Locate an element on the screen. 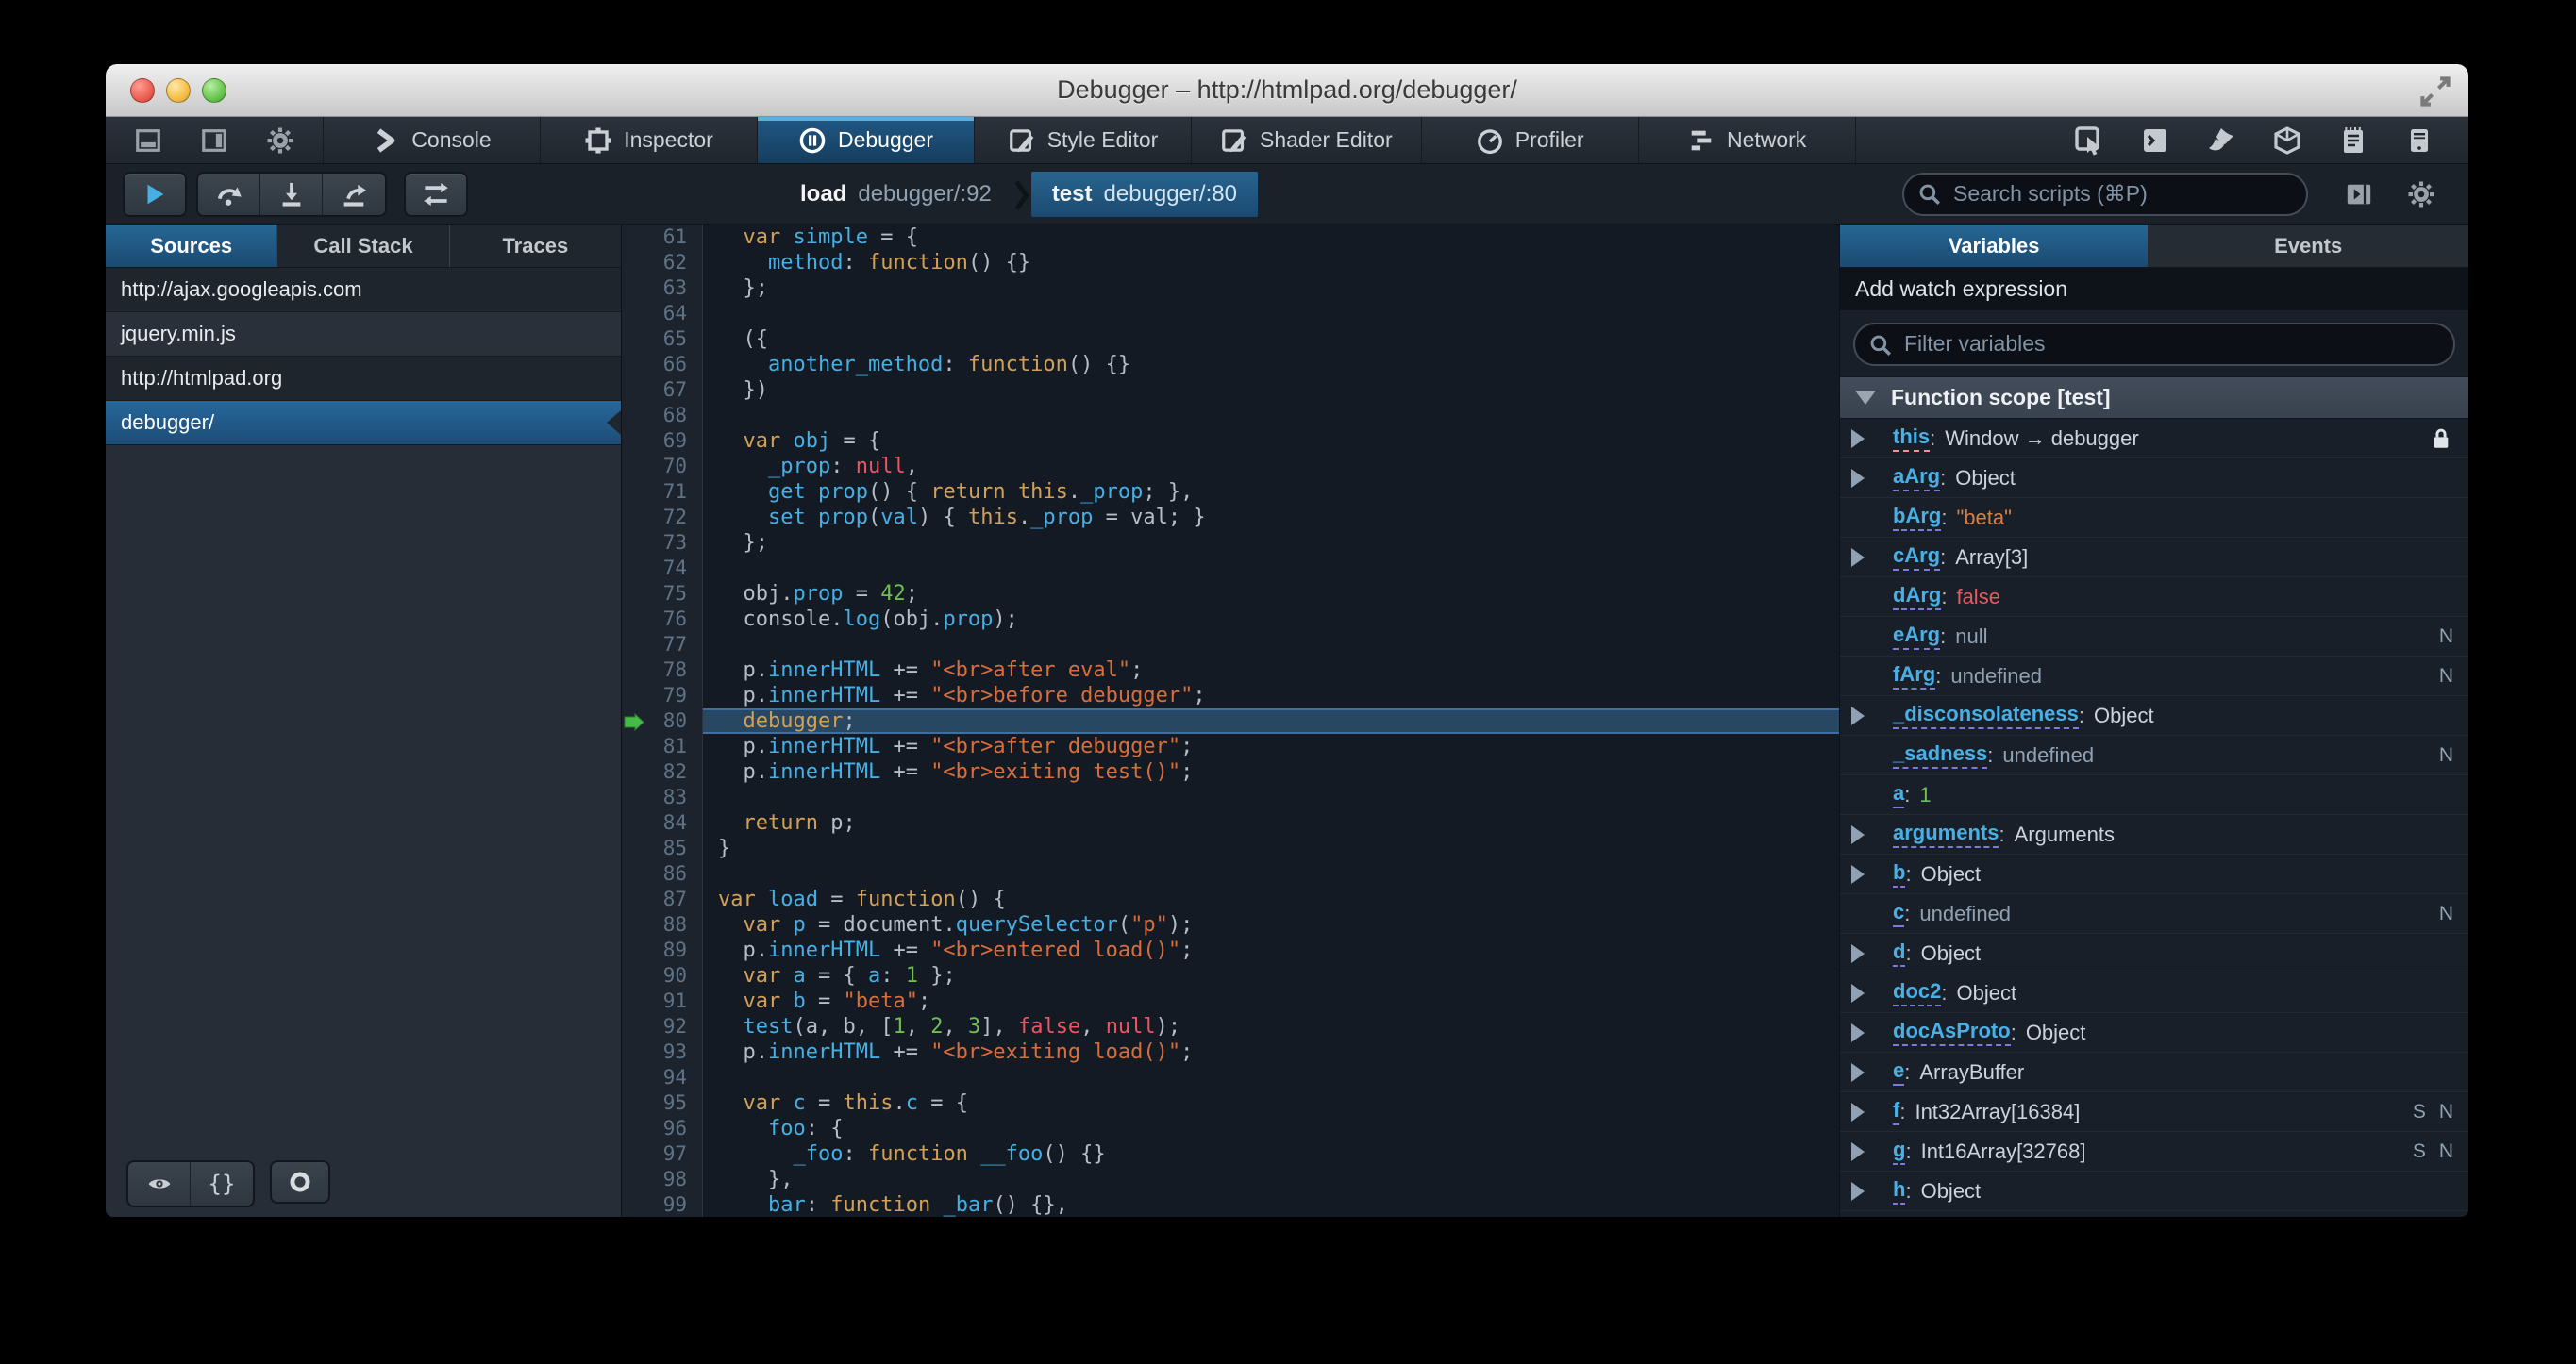  line-number: 71 is located at coordinates (662, 492).